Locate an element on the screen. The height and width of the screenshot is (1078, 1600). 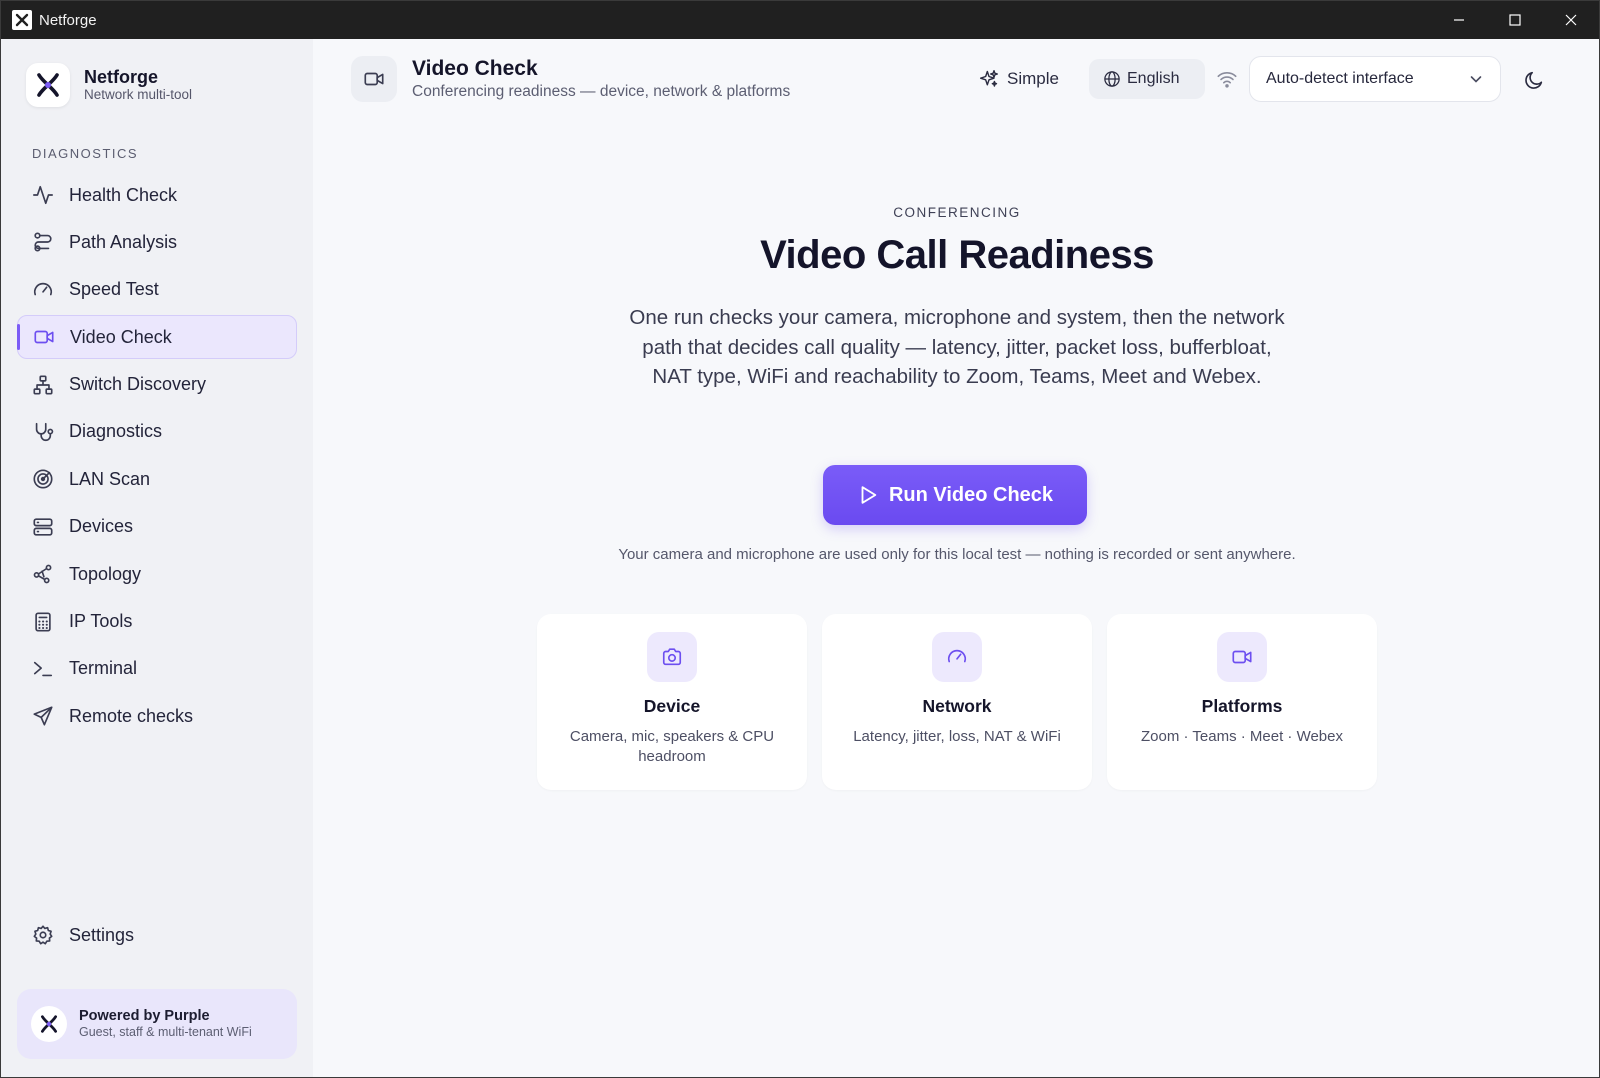
promo-title: Powered by Purple is located at coordinates (144, 1016).